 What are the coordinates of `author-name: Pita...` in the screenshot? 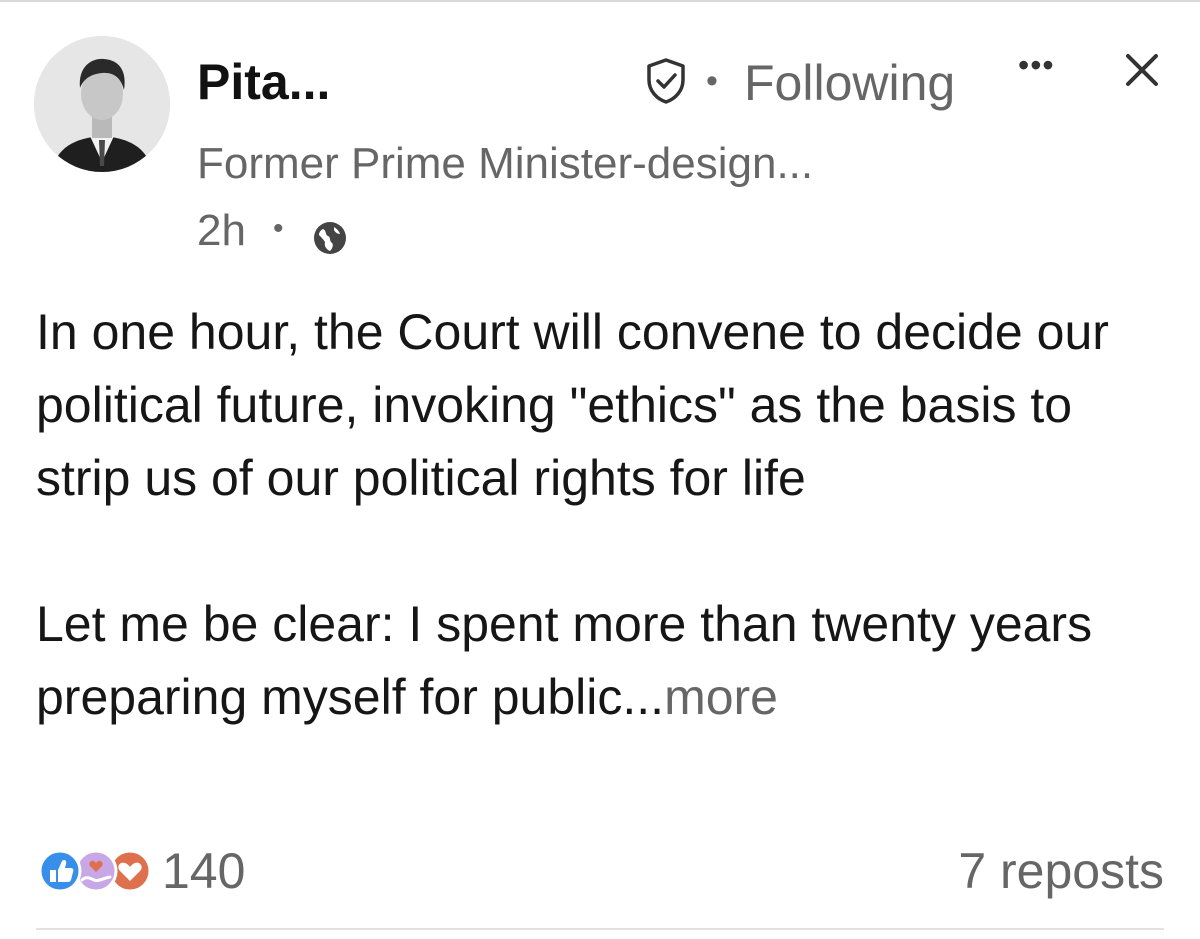 It's located at (263, 82).